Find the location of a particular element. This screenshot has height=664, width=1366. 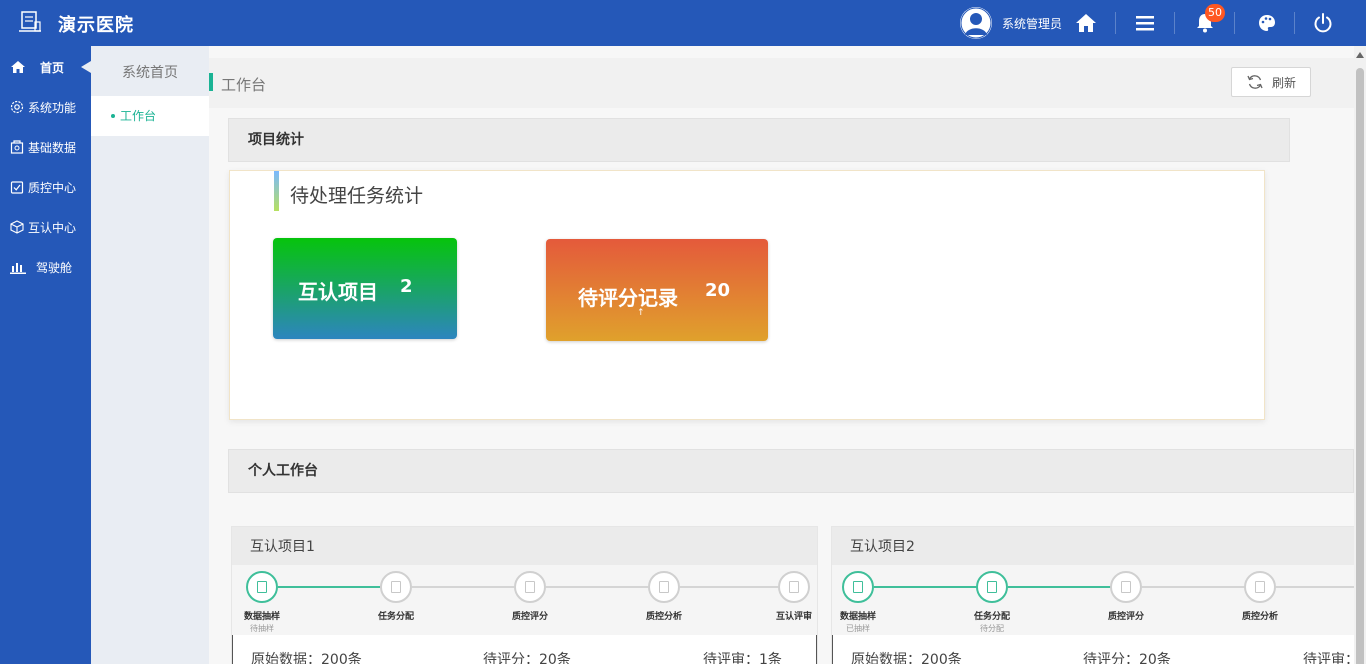

project-steps: 数据抽样 待抽样 任务分配 质控评分 质控分析 互认评审 is located at coordinates (524, 600).